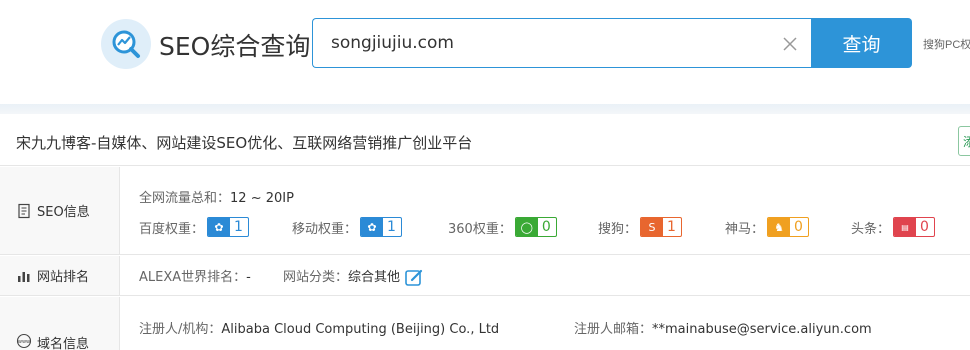  I want to click on svg-text: www, so click(24, 342).